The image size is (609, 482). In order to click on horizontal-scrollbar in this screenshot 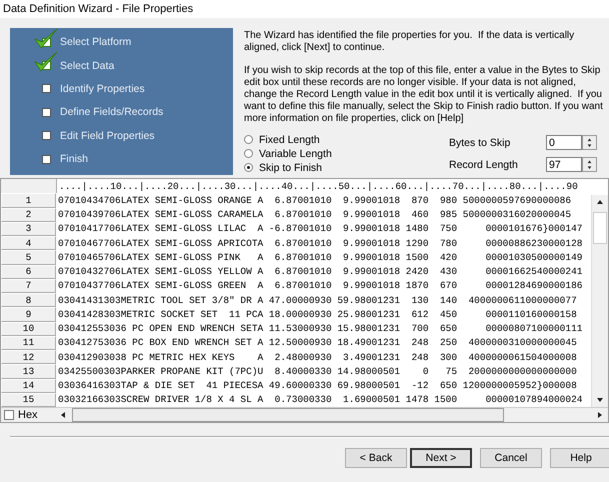, I will do `click(332, 415)`.